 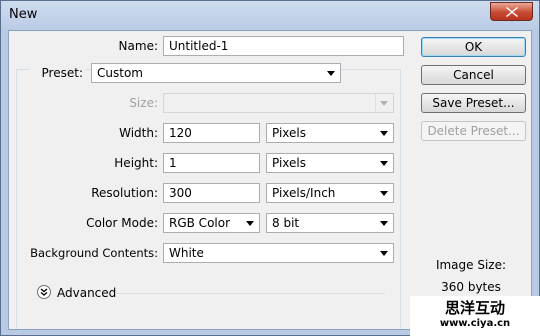 I want to click on resolution-unit-value: Pixels/Inch, so click(x=304, y=193).